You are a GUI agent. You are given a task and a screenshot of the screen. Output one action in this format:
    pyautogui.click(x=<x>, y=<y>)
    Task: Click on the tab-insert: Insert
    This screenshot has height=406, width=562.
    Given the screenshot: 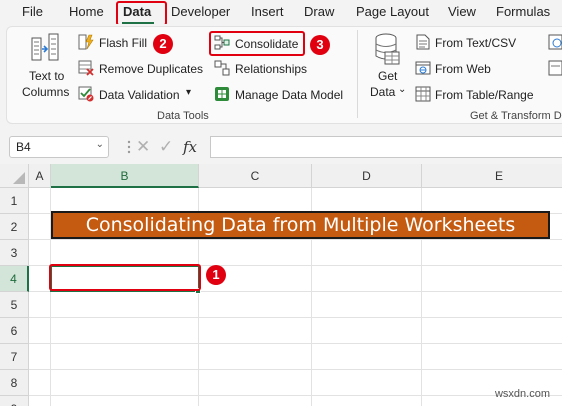 What is the action you would take?
    pyautogui.click(x=267, y=11)
    